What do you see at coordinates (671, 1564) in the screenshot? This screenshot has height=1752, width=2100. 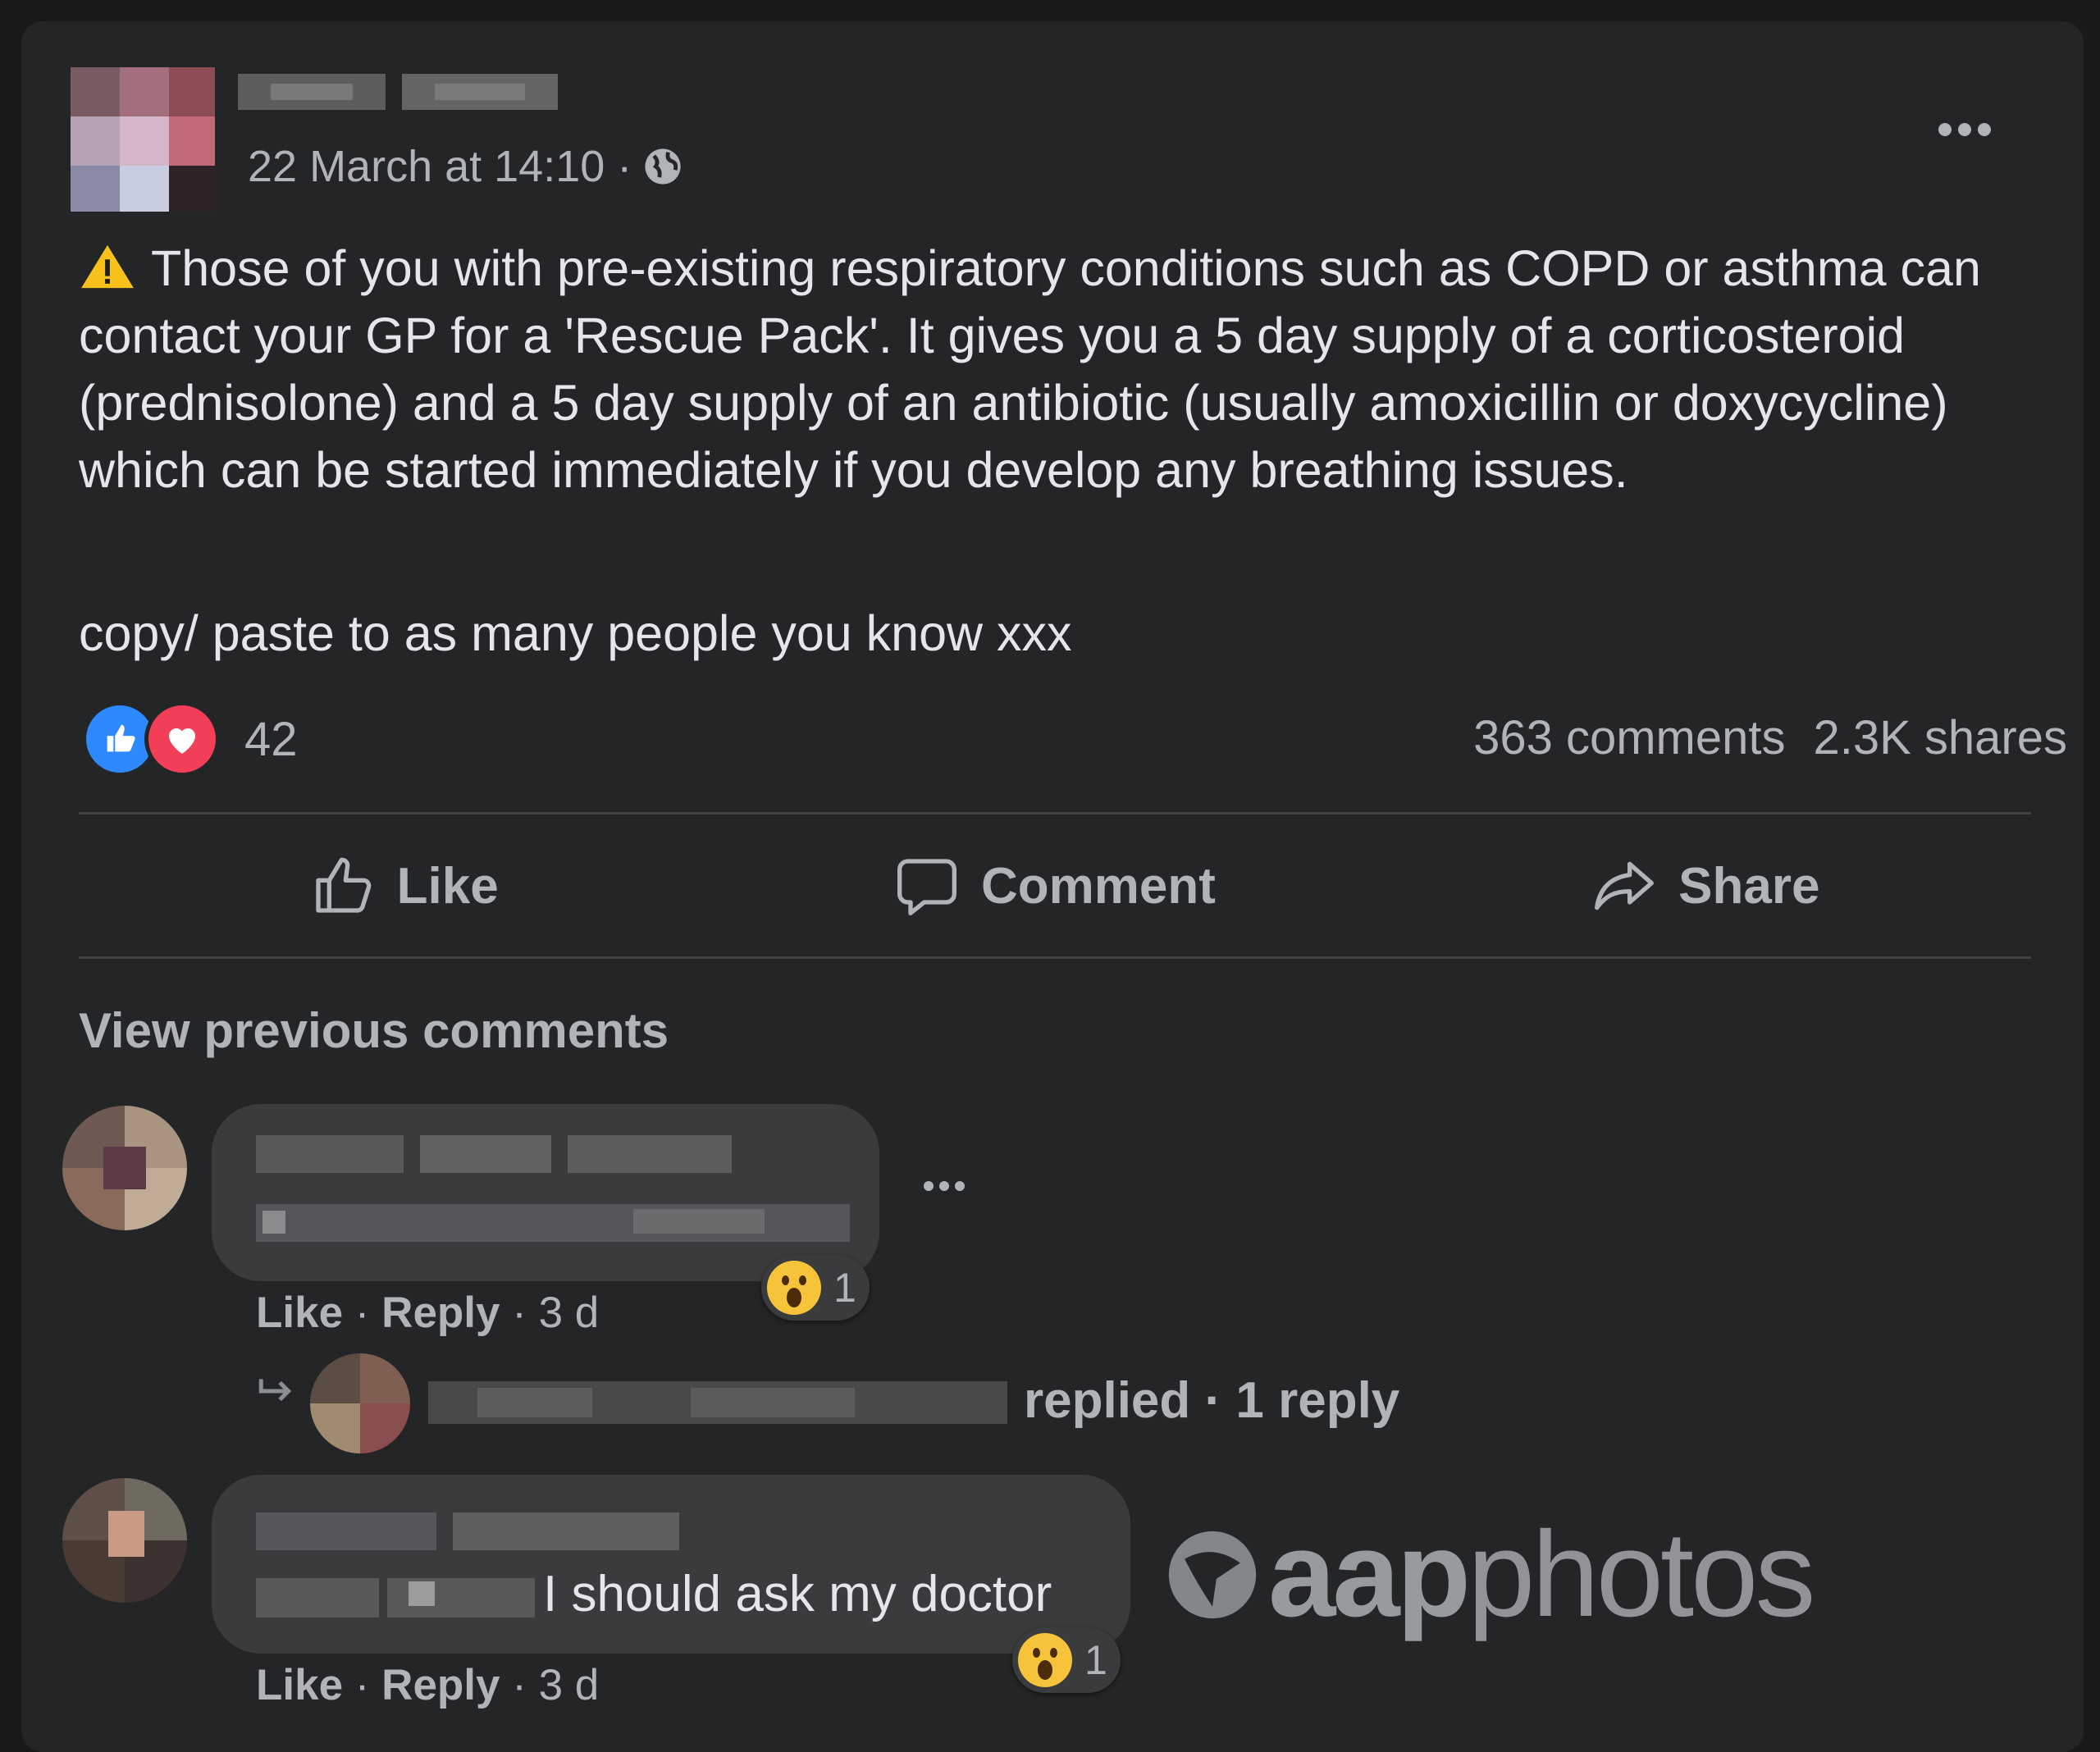 I see `comment-bubble` at bounding box center [671, 1564].